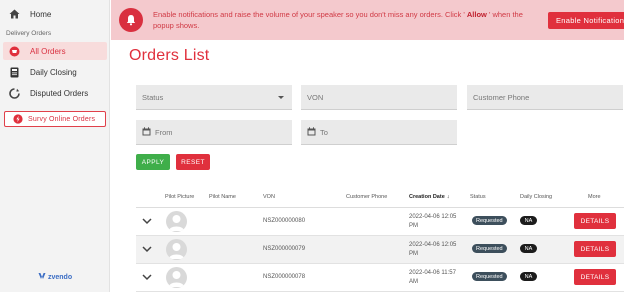 The width and height of the screenshot is (624, 292). What do you see at coordinates (536, 197) in the screenshot?
I see `header-daily-closing: Daily Closing` at bounding box center [536, 197].